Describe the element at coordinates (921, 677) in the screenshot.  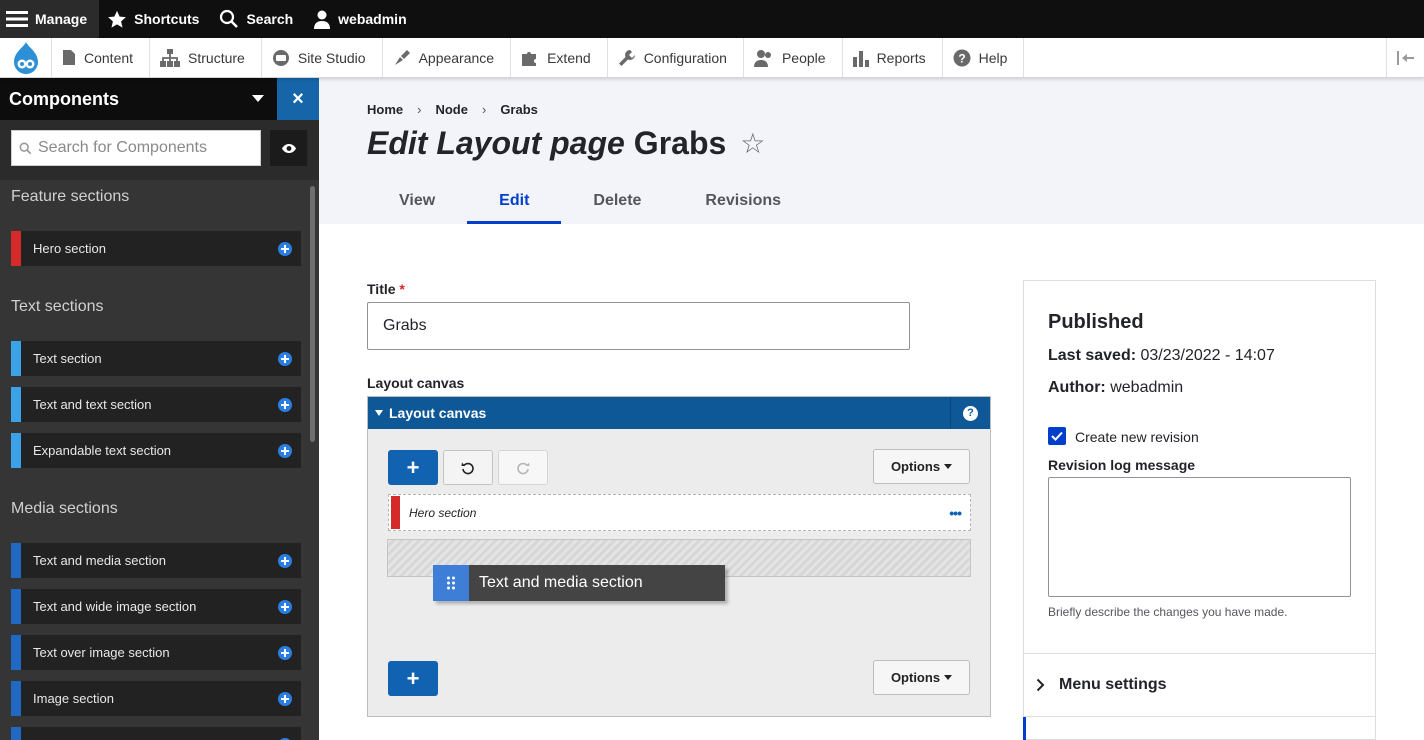
I see `options-button-bottom: Options` at that location.